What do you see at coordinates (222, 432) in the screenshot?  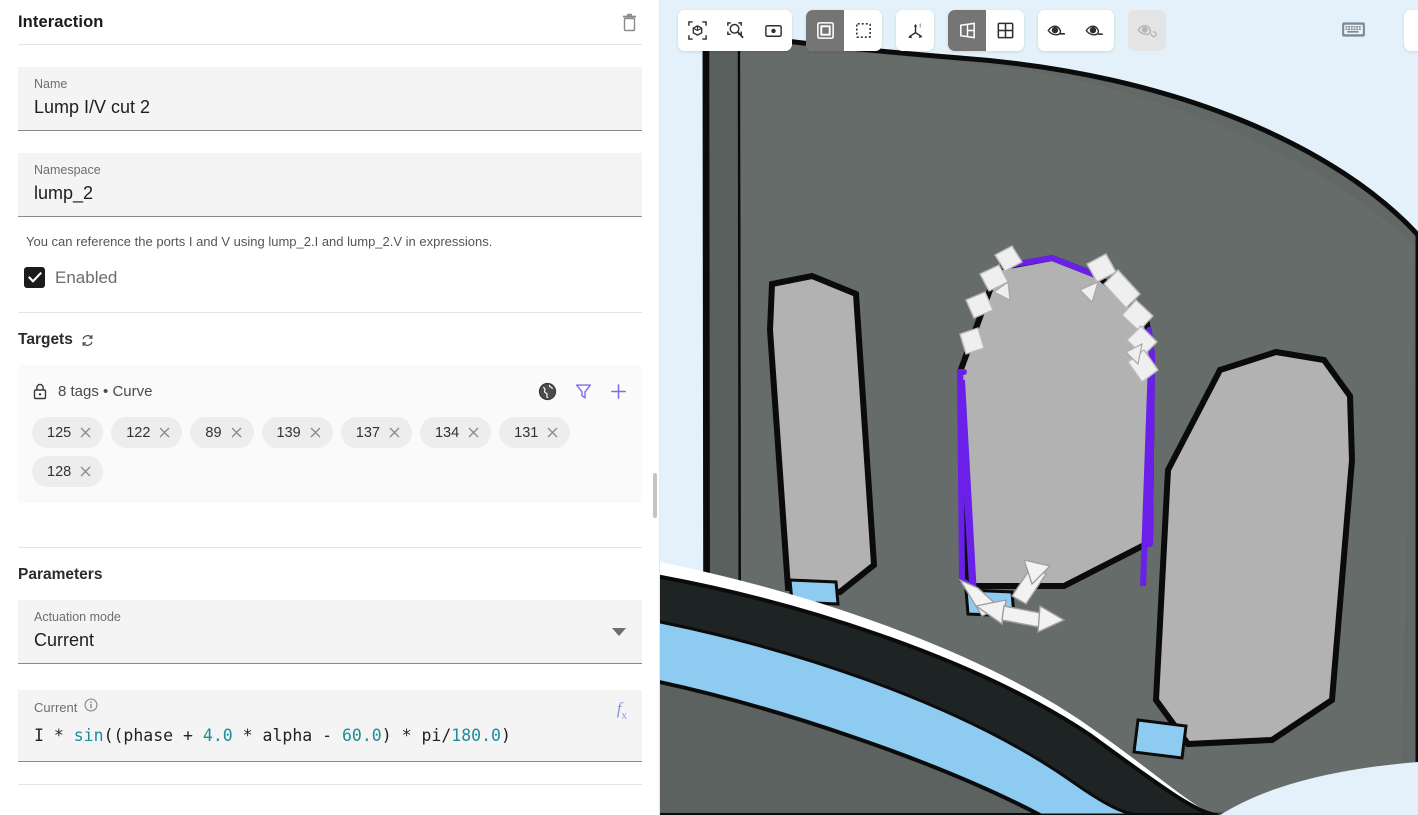 I see `target-chip: 89` at bounding box center [222, 432].